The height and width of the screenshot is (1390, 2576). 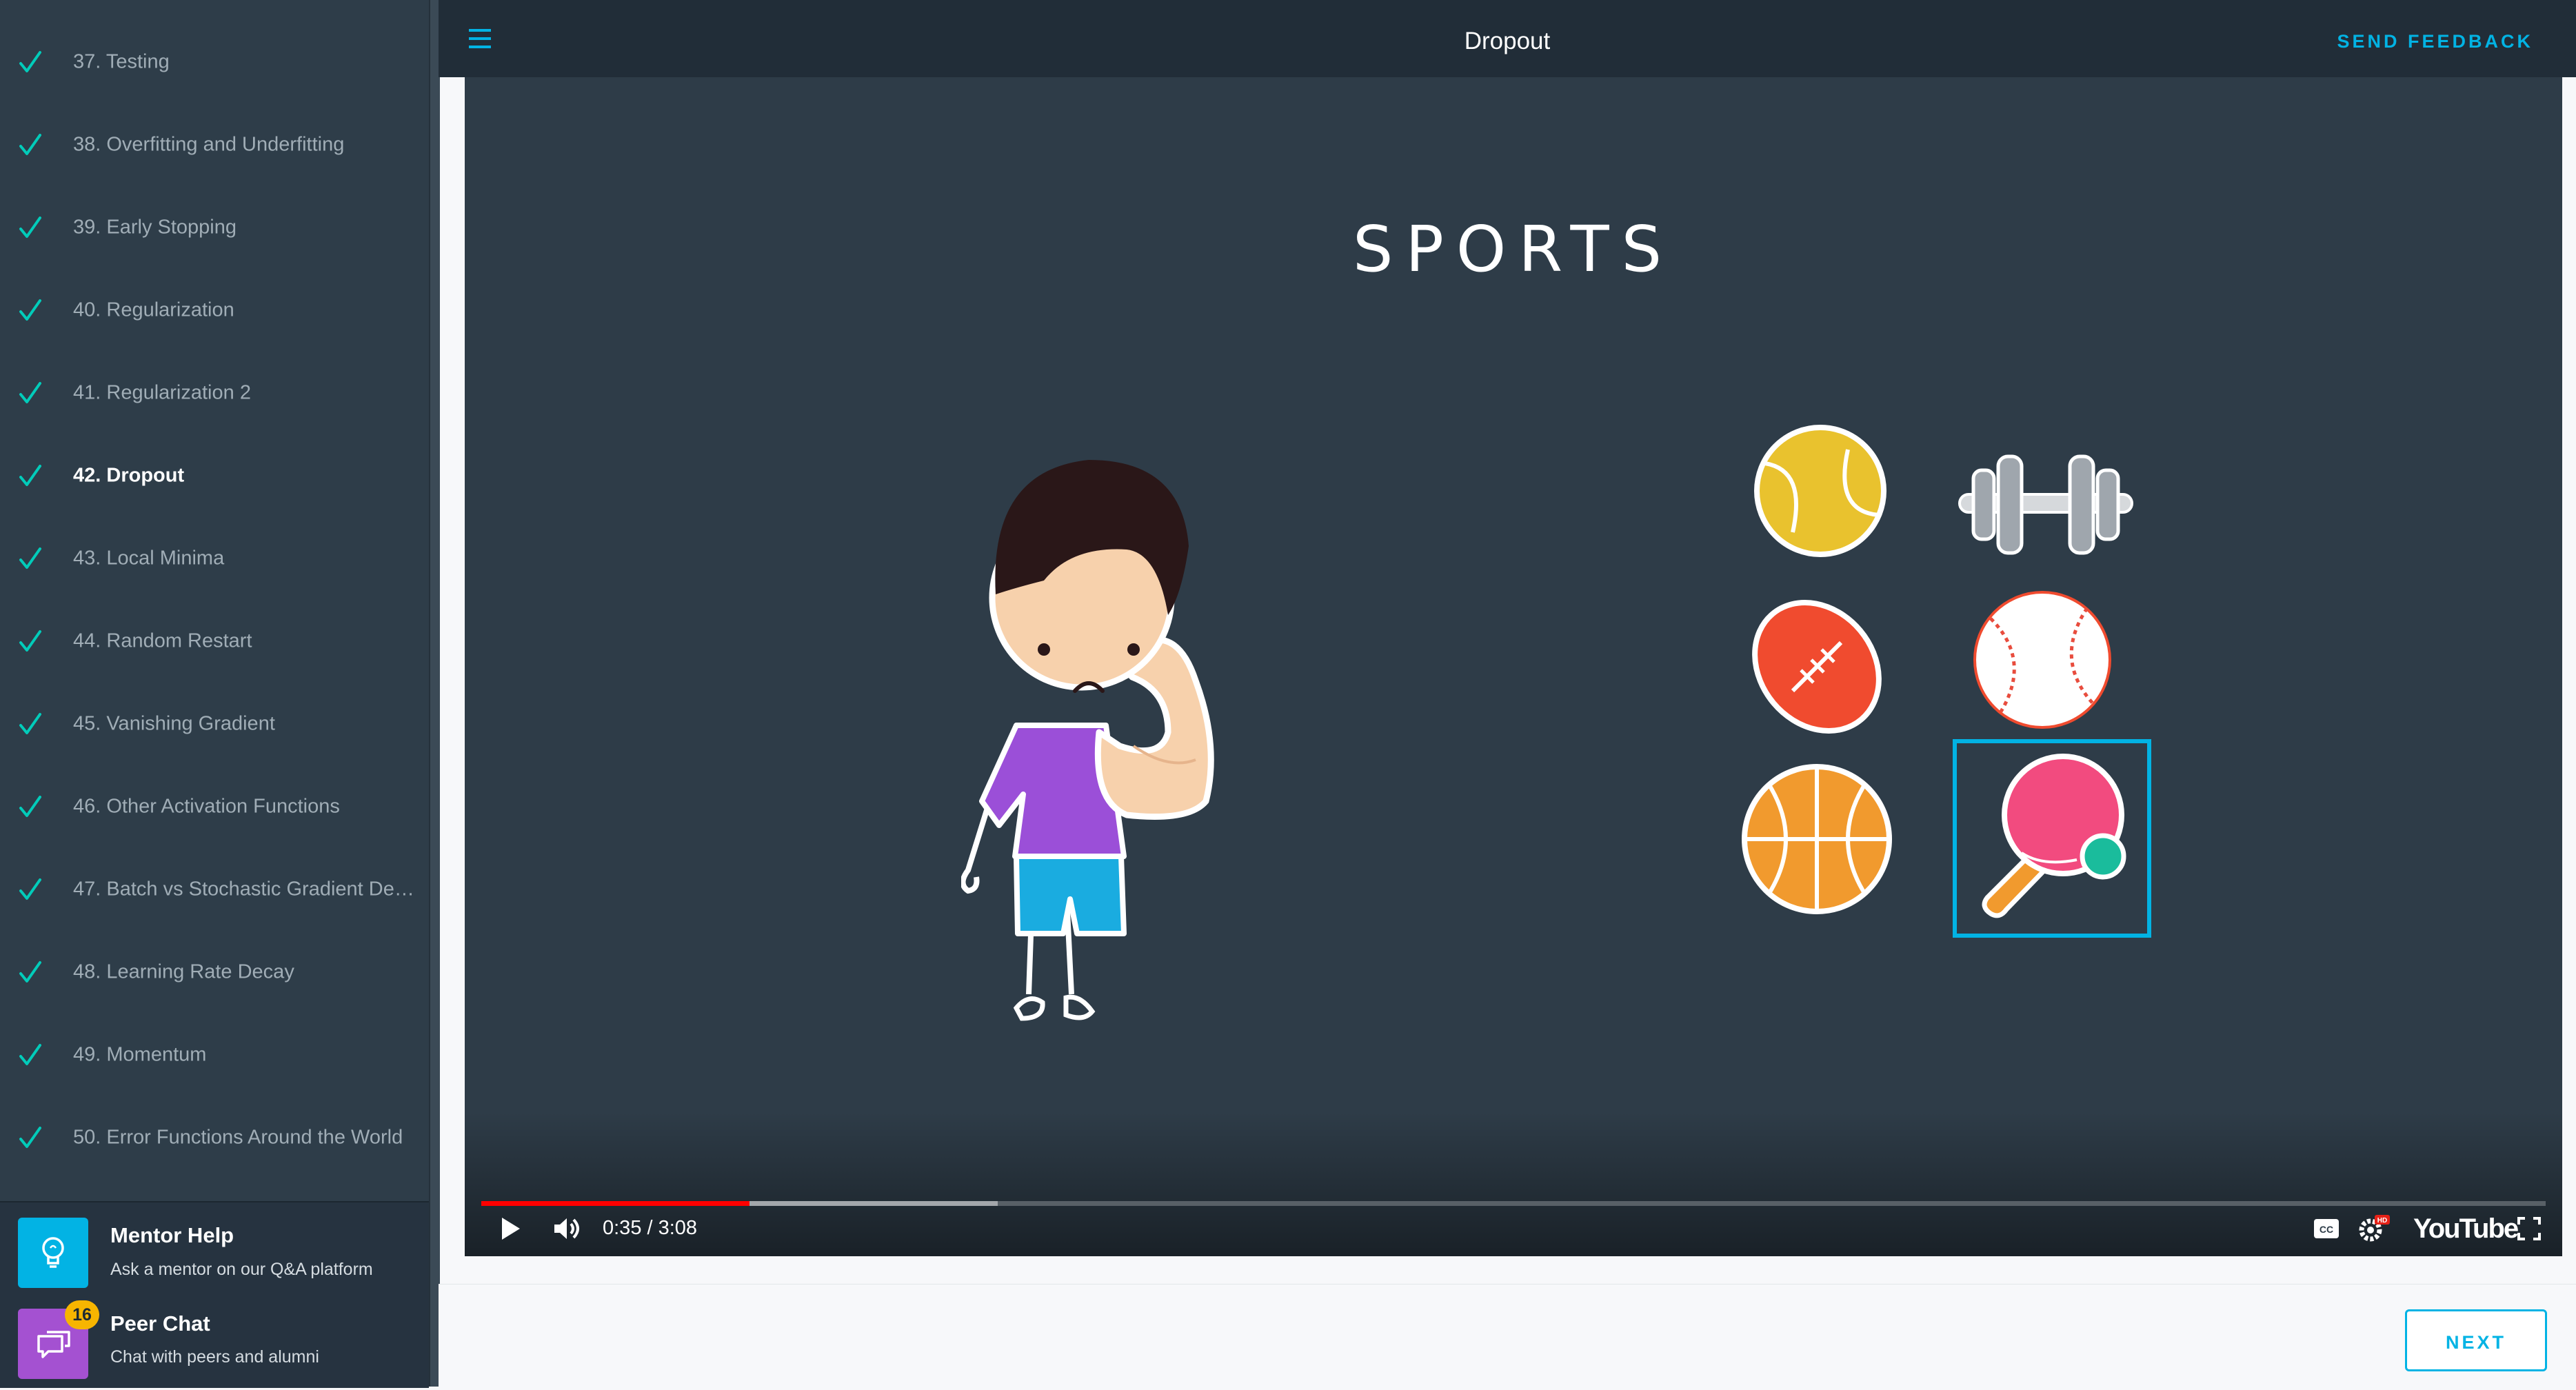 I want to click on volume-icon, so click(x=567, y=1230).